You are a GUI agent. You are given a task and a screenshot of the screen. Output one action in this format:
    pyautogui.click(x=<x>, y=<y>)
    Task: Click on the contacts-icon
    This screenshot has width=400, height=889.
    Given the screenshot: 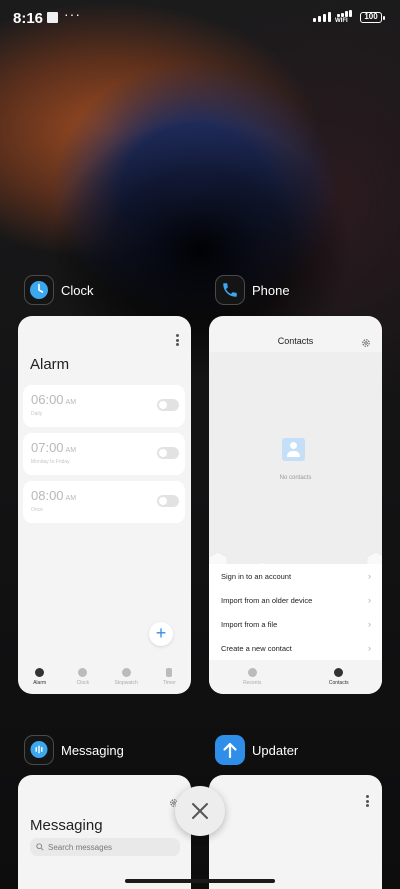 What is the action you would take?
    pyautogui.click(x=339, y=672)
    